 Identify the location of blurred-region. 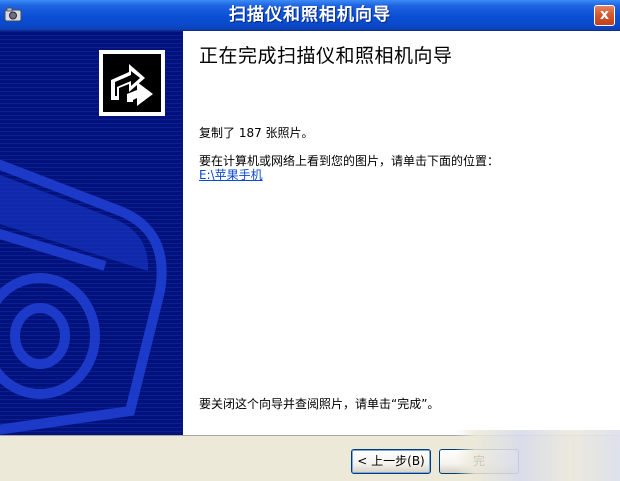
(537, 455).